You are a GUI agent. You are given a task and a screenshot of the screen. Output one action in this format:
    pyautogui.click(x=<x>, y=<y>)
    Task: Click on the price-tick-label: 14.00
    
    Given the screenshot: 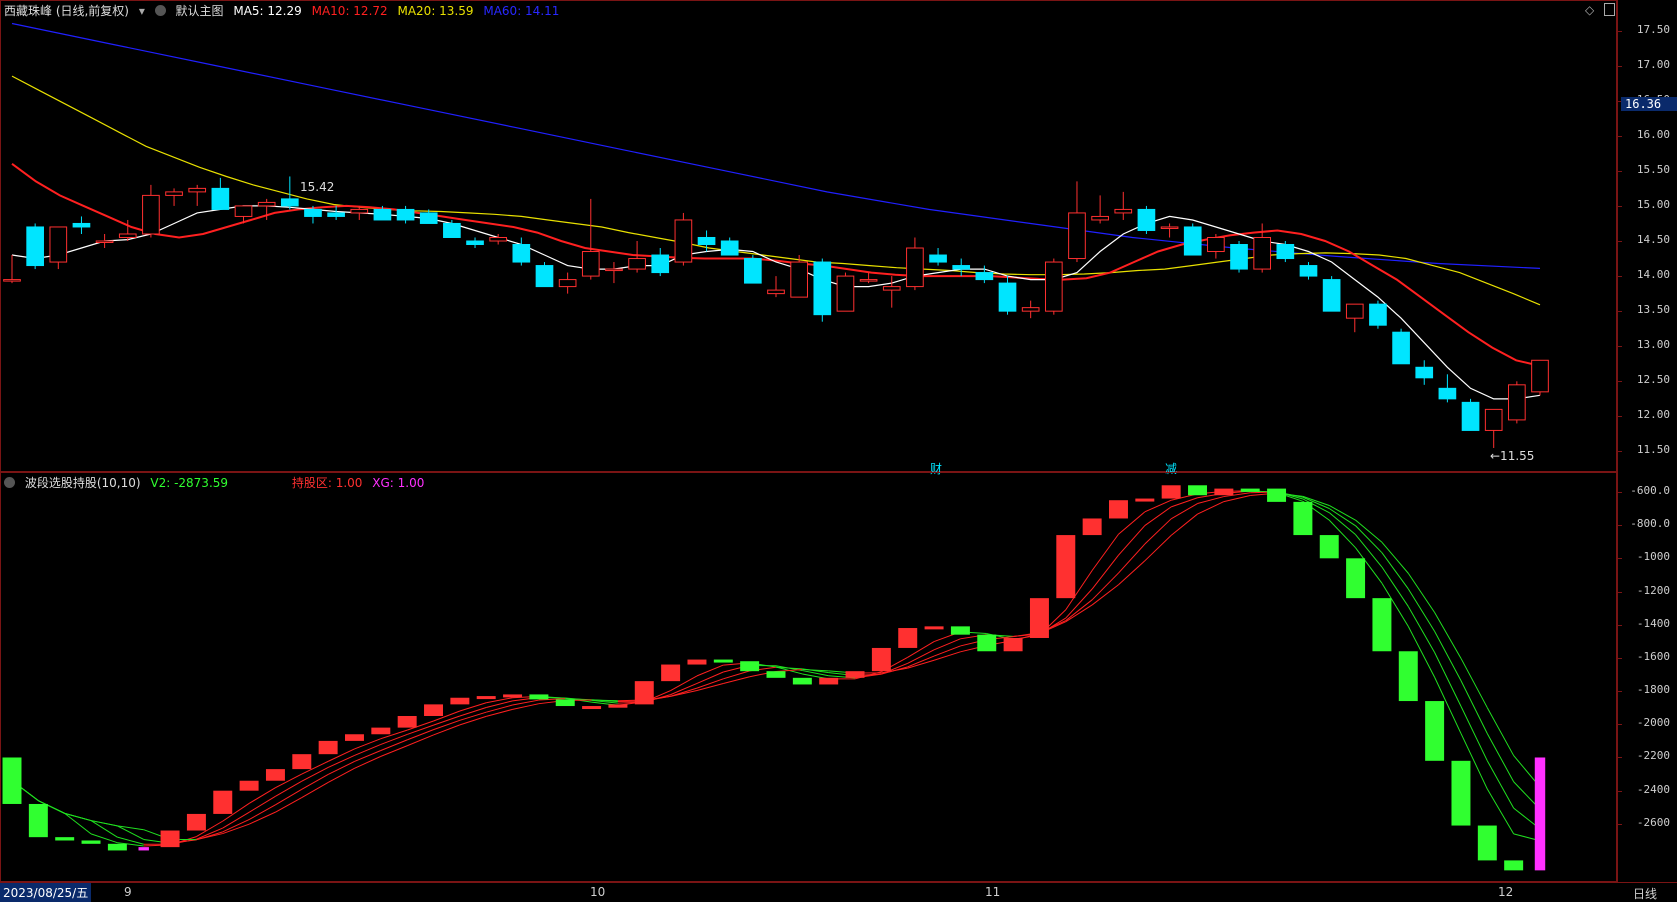 What is the action you would take?
    pyautogui.click(x=1653, y=274)
    